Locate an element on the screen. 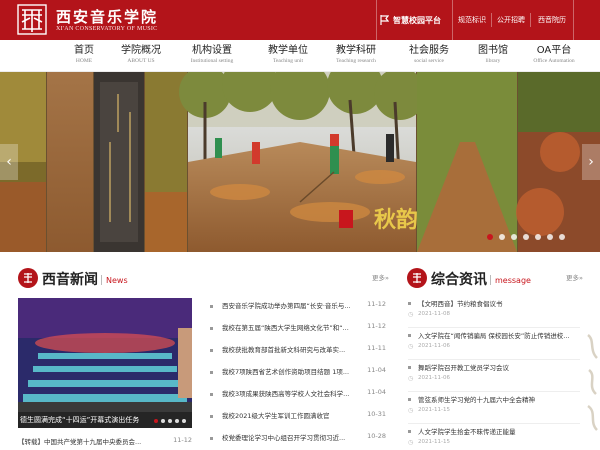 The image size is (600, 450). chevron-left-icon: ‹ is located at coordinates (9, 162).